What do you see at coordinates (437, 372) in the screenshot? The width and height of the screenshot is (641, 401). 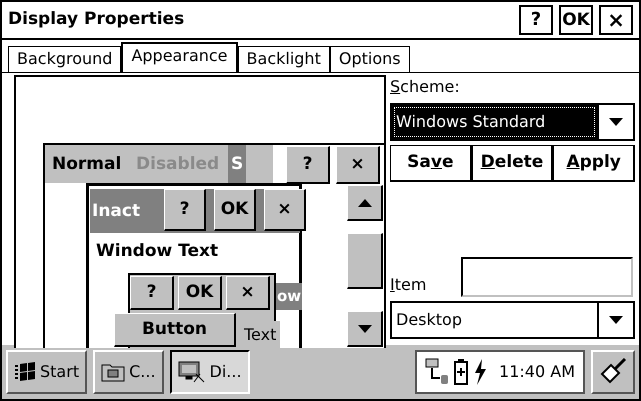 I see `network-icon` at bounding box center [437, 372].